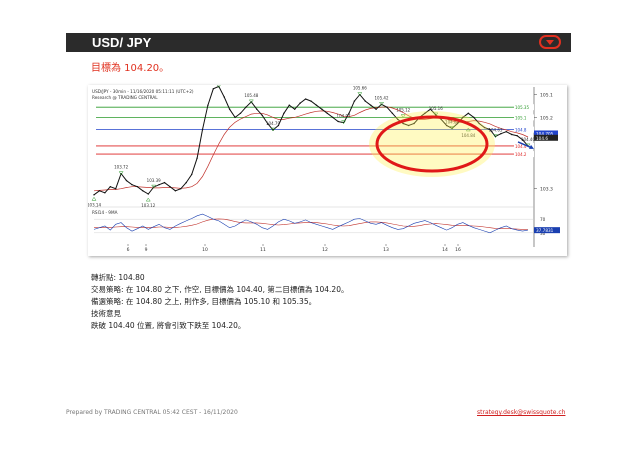  Describe the element at coordinates (386, 250) in the screenshot. I see `x-tick-label: 13` at that location.